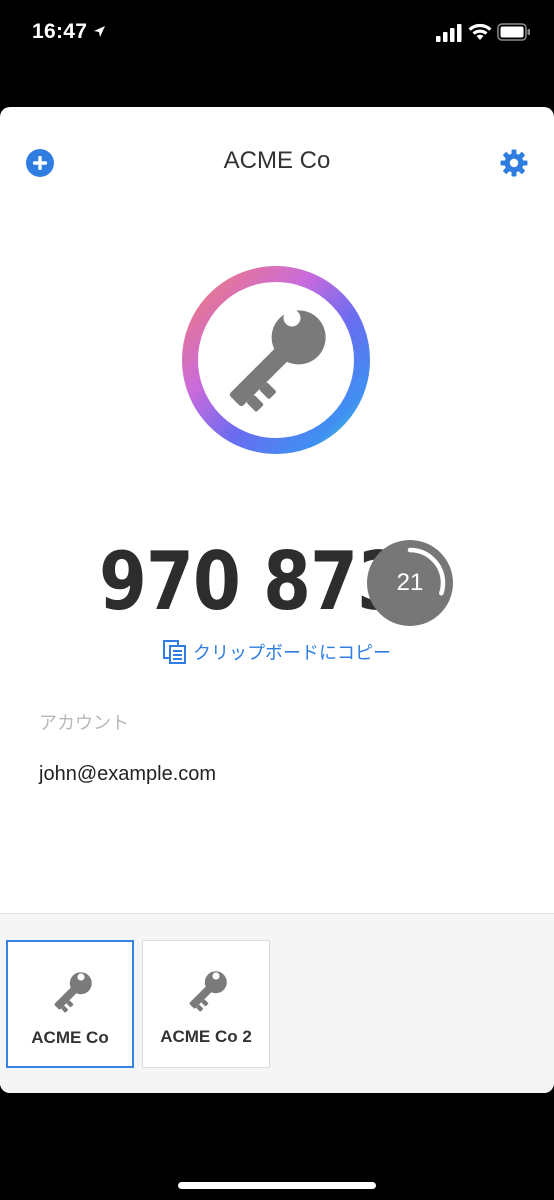  What do you see at coordinates (206, 1036) in the screenshot?
I see `account-tile-label: ACME Co 2` at bounding box center [206, 1036].